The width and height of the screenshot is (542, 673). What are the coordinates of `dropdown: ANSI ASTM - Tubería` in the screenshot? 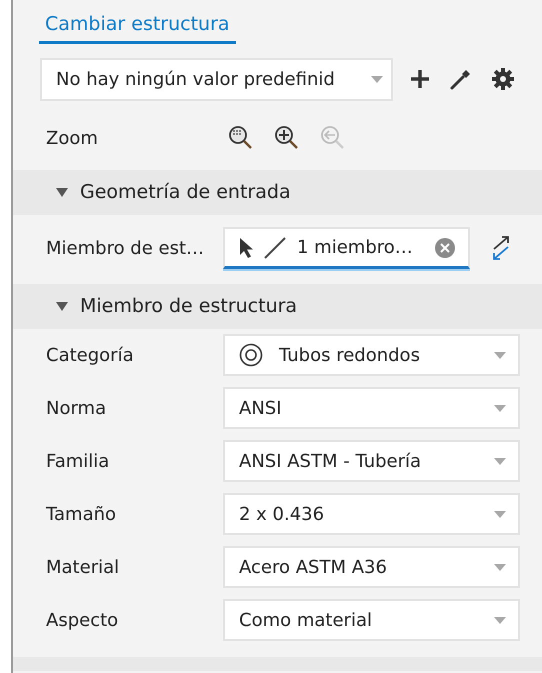 It's located at (371, 461).